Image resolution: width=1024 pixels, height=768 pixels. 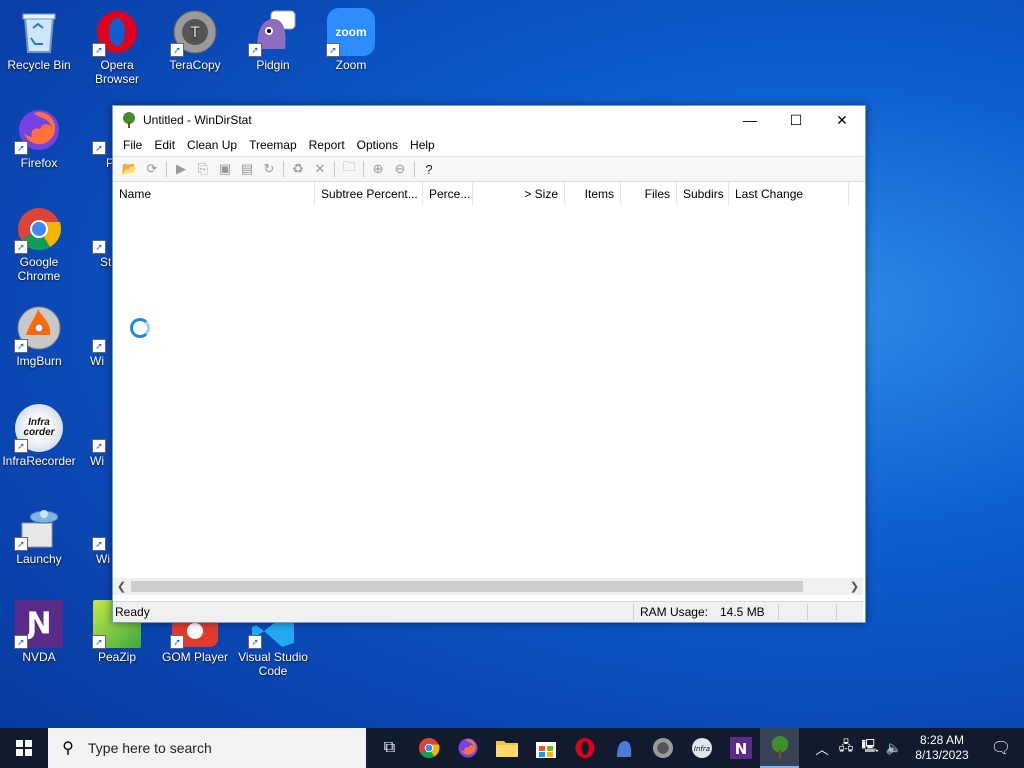 I want to click on properties-icon: 🗀, so click(x=349, y=169).